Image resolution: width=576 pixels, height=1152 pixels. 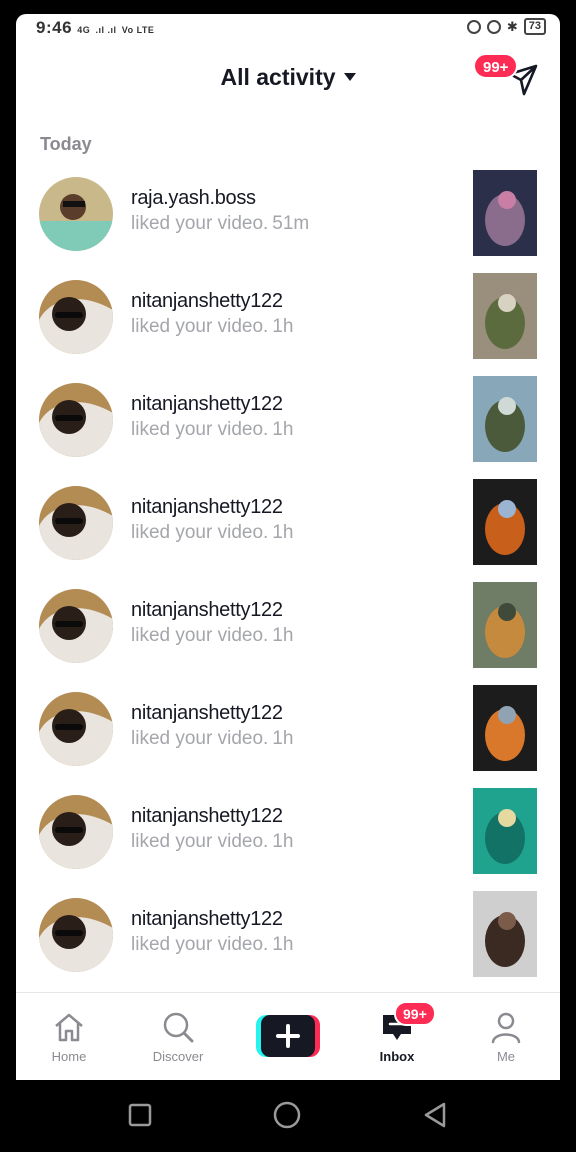 I want to click on tab-home-label: Home, so click(x=69, y=1056).